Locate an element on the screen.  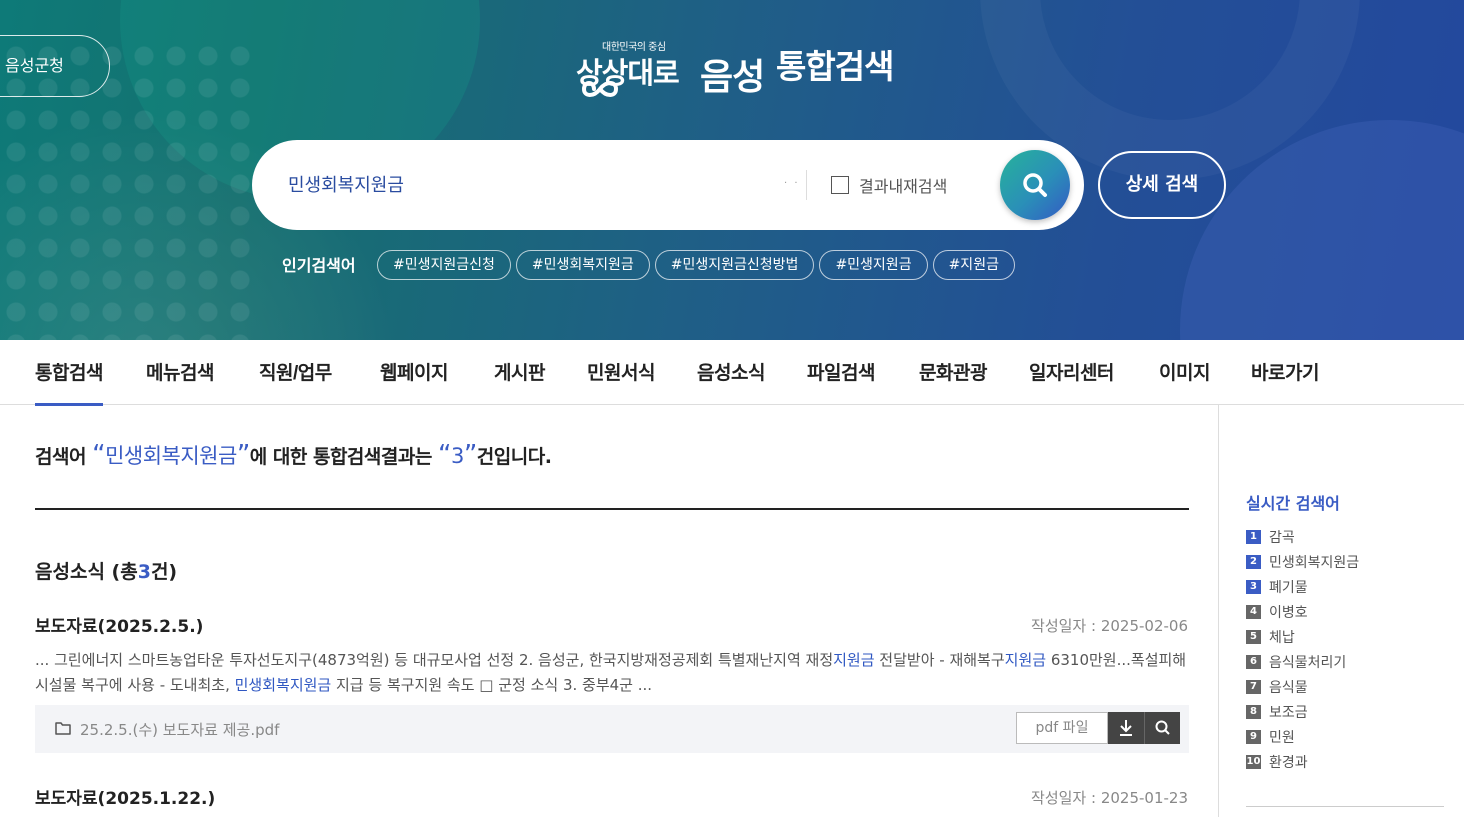
tab-forms: 민원서식 is located at coordinates (621, 371).